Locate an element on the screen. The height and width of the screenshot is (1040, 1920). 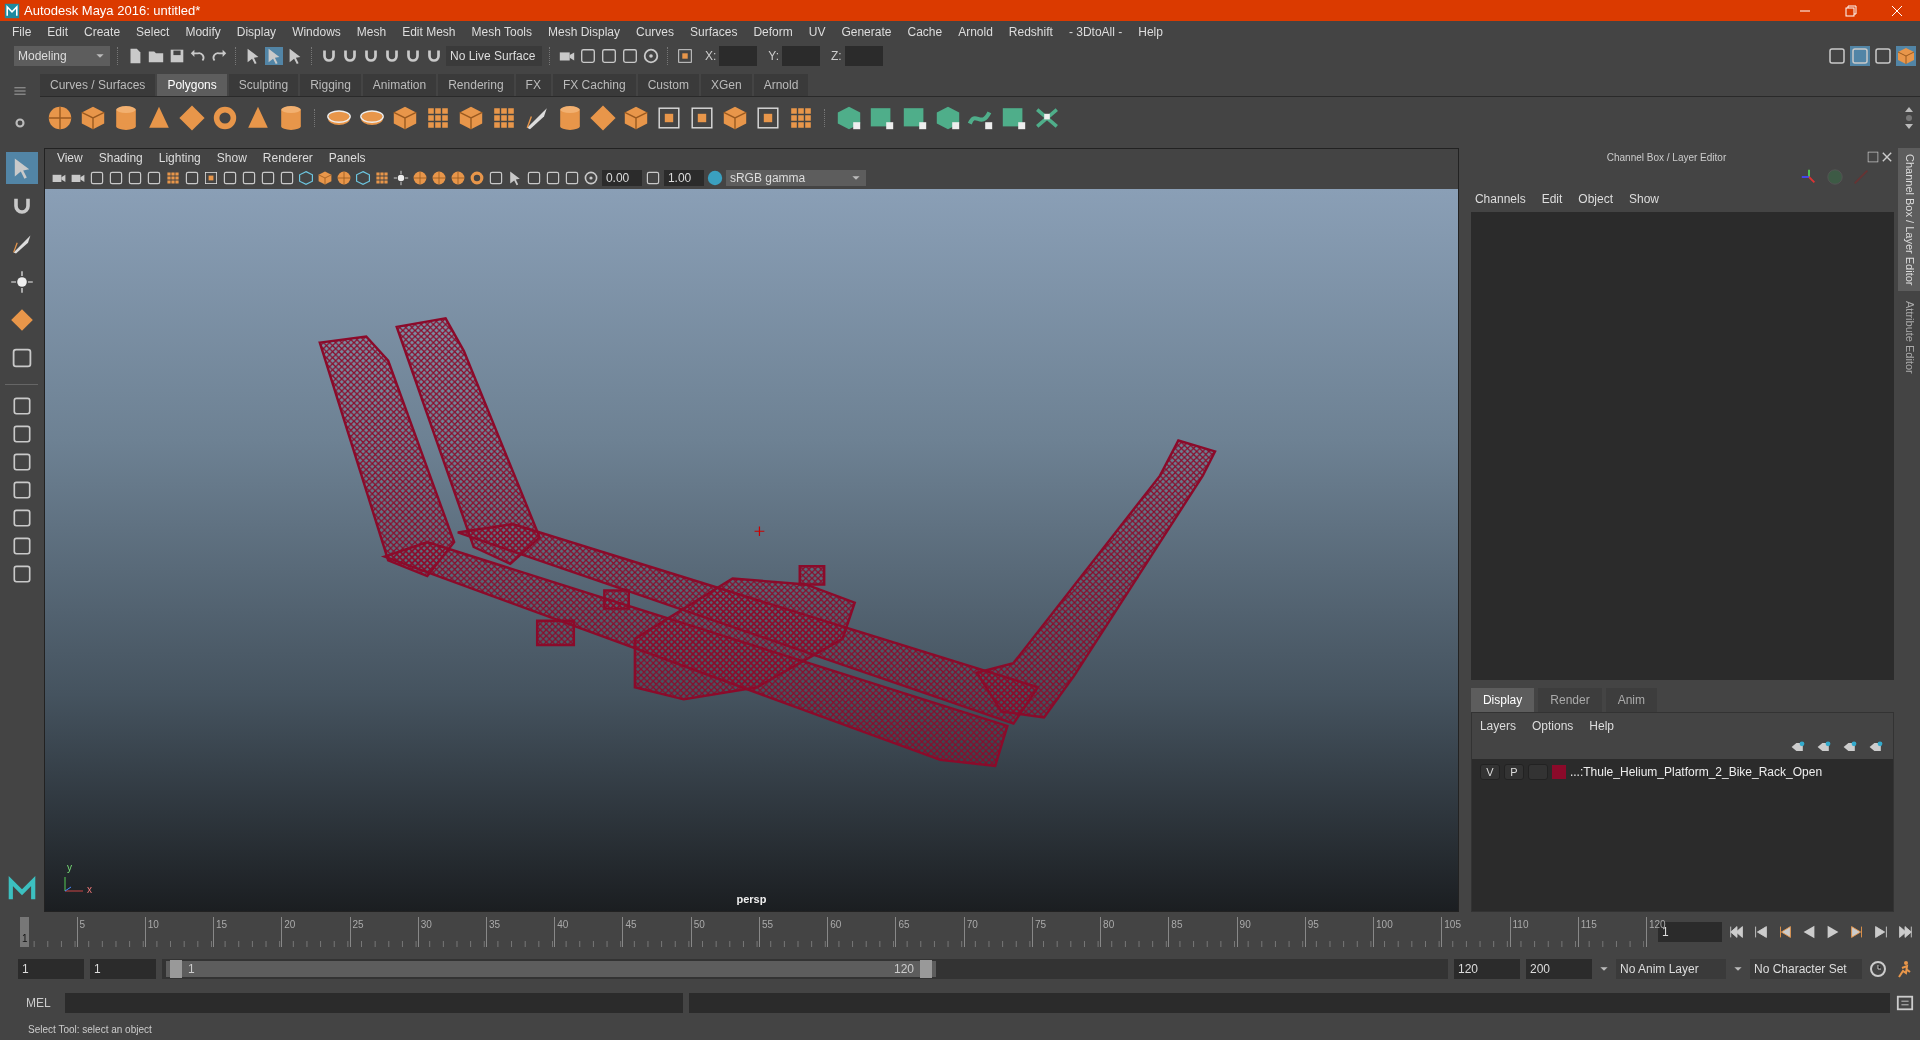
light-icon is located at coordinates (400, 178).